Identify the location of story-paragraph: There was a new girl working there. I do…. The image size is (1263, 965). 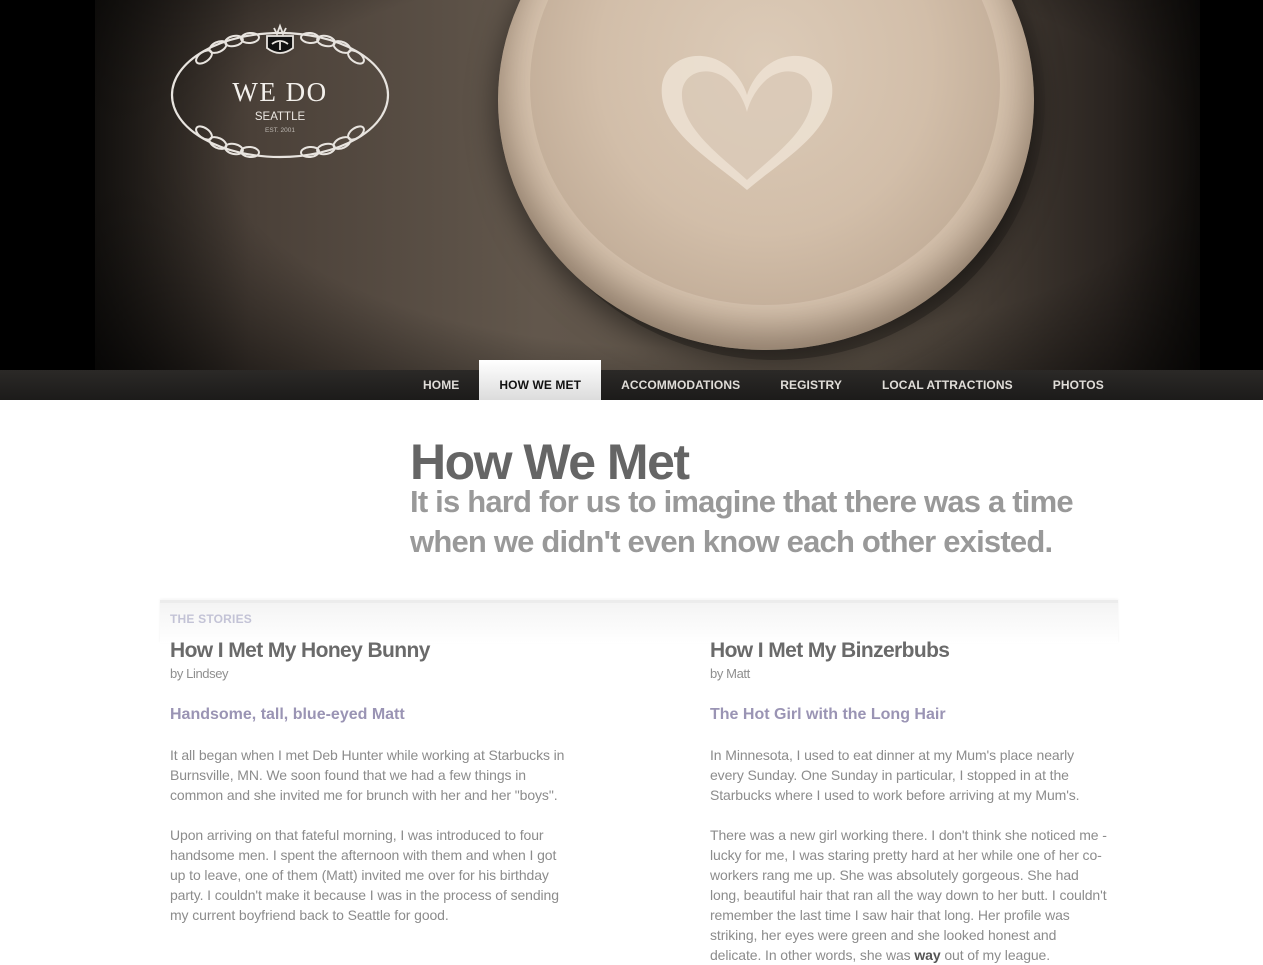
(910, 895).